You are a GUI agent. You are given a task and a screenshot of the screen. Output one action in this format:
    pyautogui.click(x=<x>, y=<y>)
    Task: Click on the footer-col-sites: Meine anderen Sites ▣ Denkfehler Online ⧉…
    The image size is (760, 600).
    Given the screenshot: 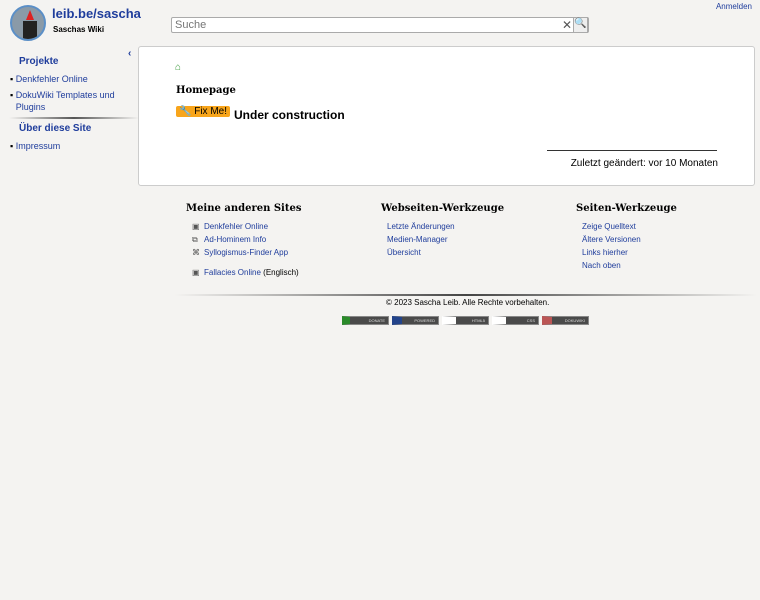 What is the action you would take?
    pyautogui.click(x=243, y=242)
    